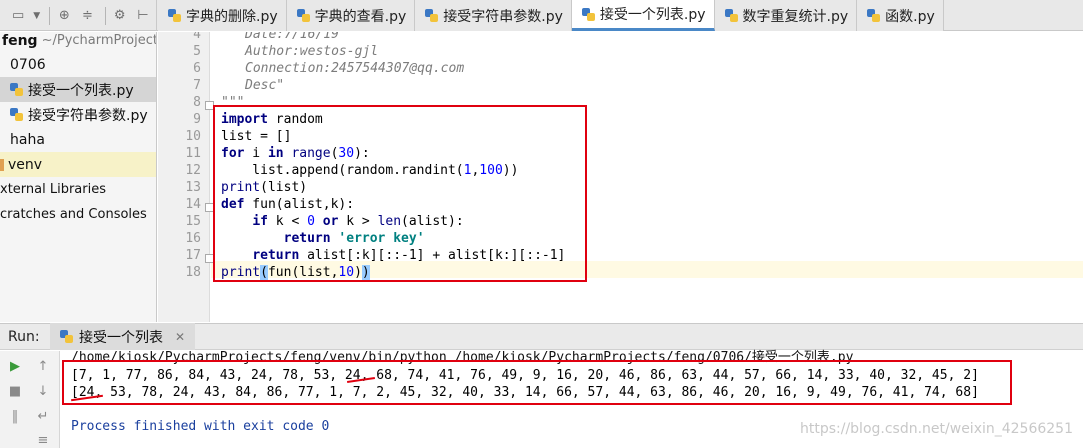 This screenshot has height=448, width=1083. Describe the element at coordinates (24, 336) in the screenshot. I see `run-label: Run:` at that location.